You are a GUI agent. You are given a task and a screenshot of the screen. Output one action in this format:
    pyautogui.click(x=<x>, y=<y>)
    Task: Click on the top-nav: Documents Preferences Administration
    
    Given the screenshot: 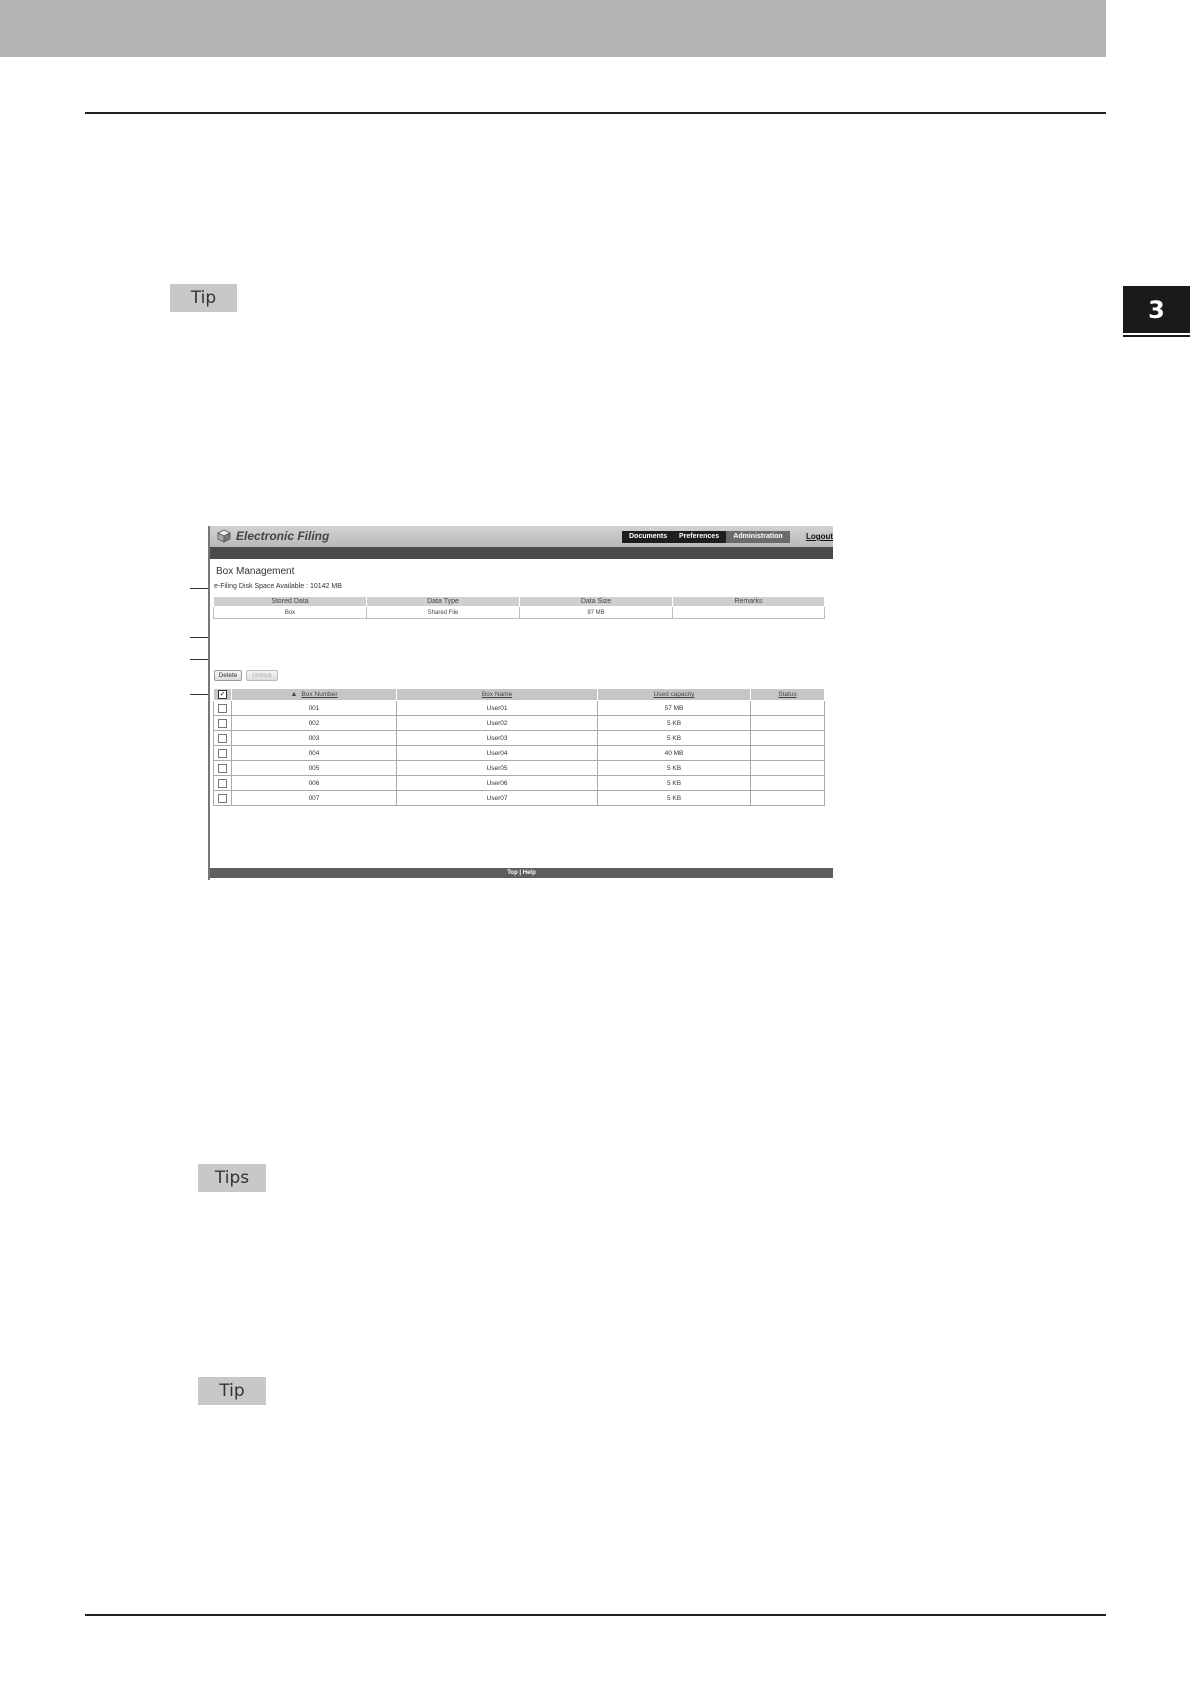 What is the action you would take?
    pyautogui.click(x=706, y=537)
    